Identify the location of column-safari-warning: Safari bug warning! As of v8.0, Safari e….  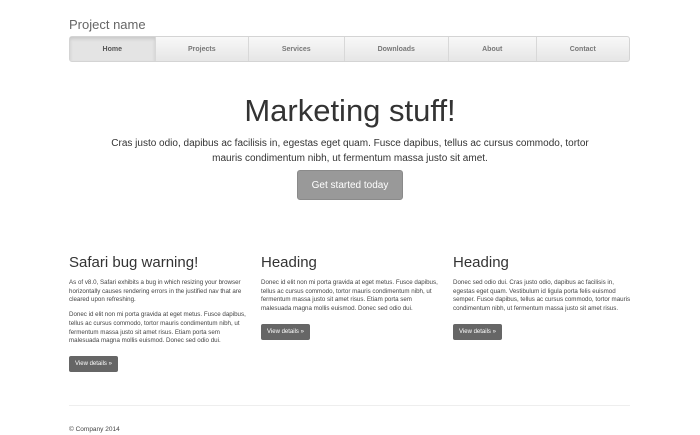
(158, 313).